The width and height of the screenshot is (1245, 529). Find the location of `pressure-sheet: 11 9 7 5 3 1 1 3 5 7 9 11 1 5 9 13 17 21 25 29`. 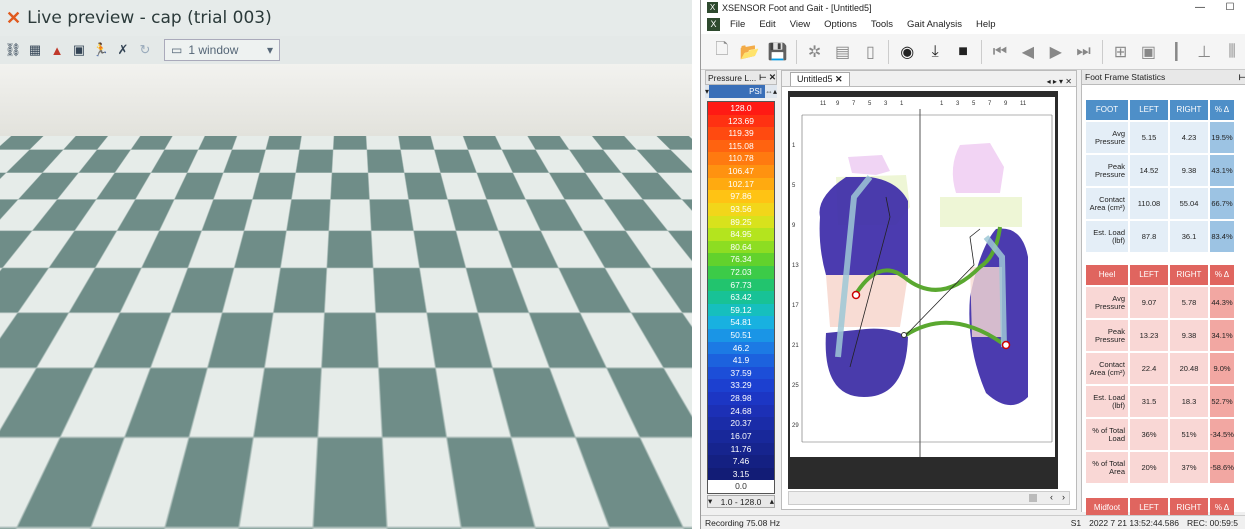

pressure-sheet: 11 9 7 5 3 1 1 3 5 7 9 11 1 5 9 13 17 21 25 29 is located at coordinates (922, 277).